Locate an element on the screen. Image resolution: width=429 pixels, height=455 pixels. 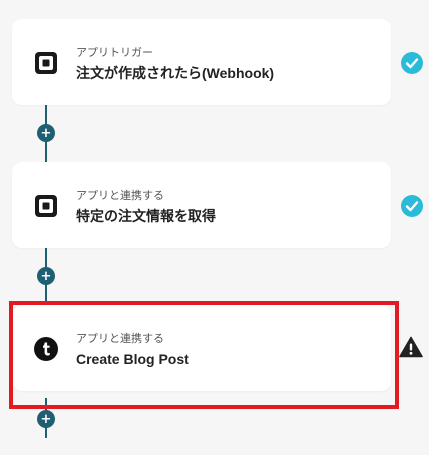
step-kind-label: アプリトリガー is located at coordinates (114, 53).